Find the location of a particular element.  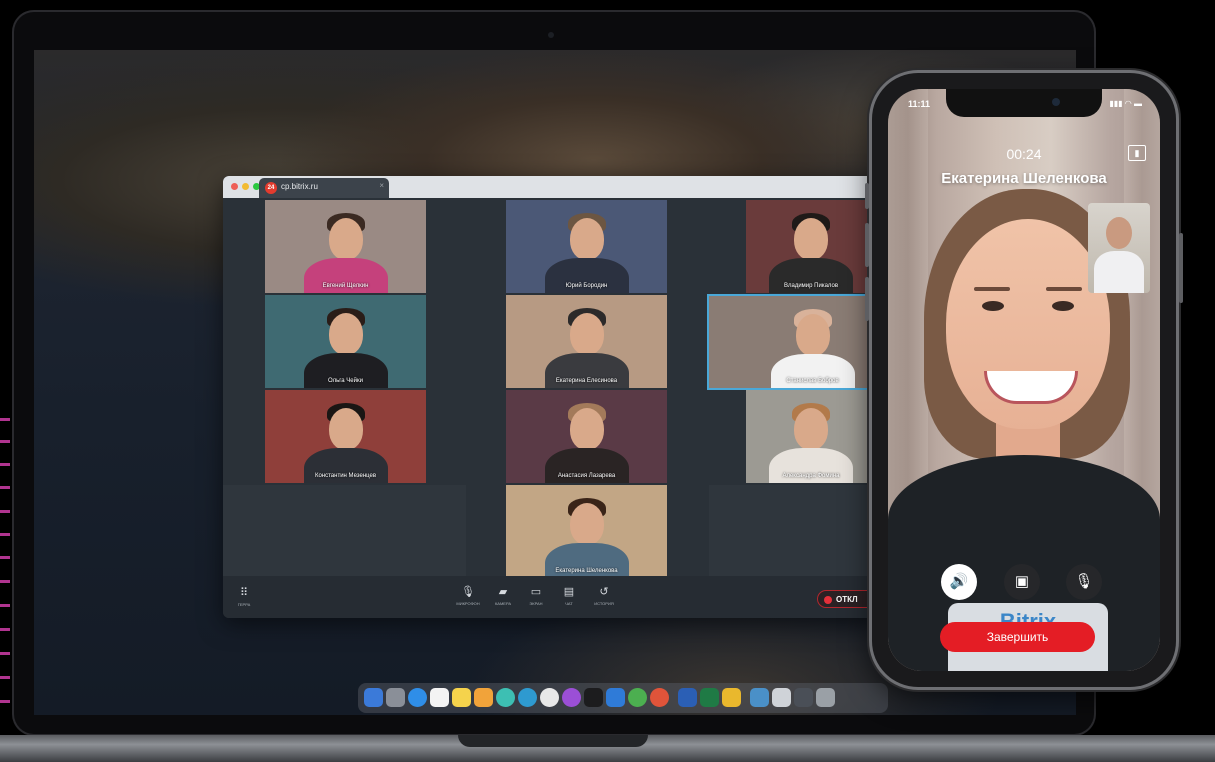

tab-title: cp.bitrix.ru is located at coordinates (299, 186).